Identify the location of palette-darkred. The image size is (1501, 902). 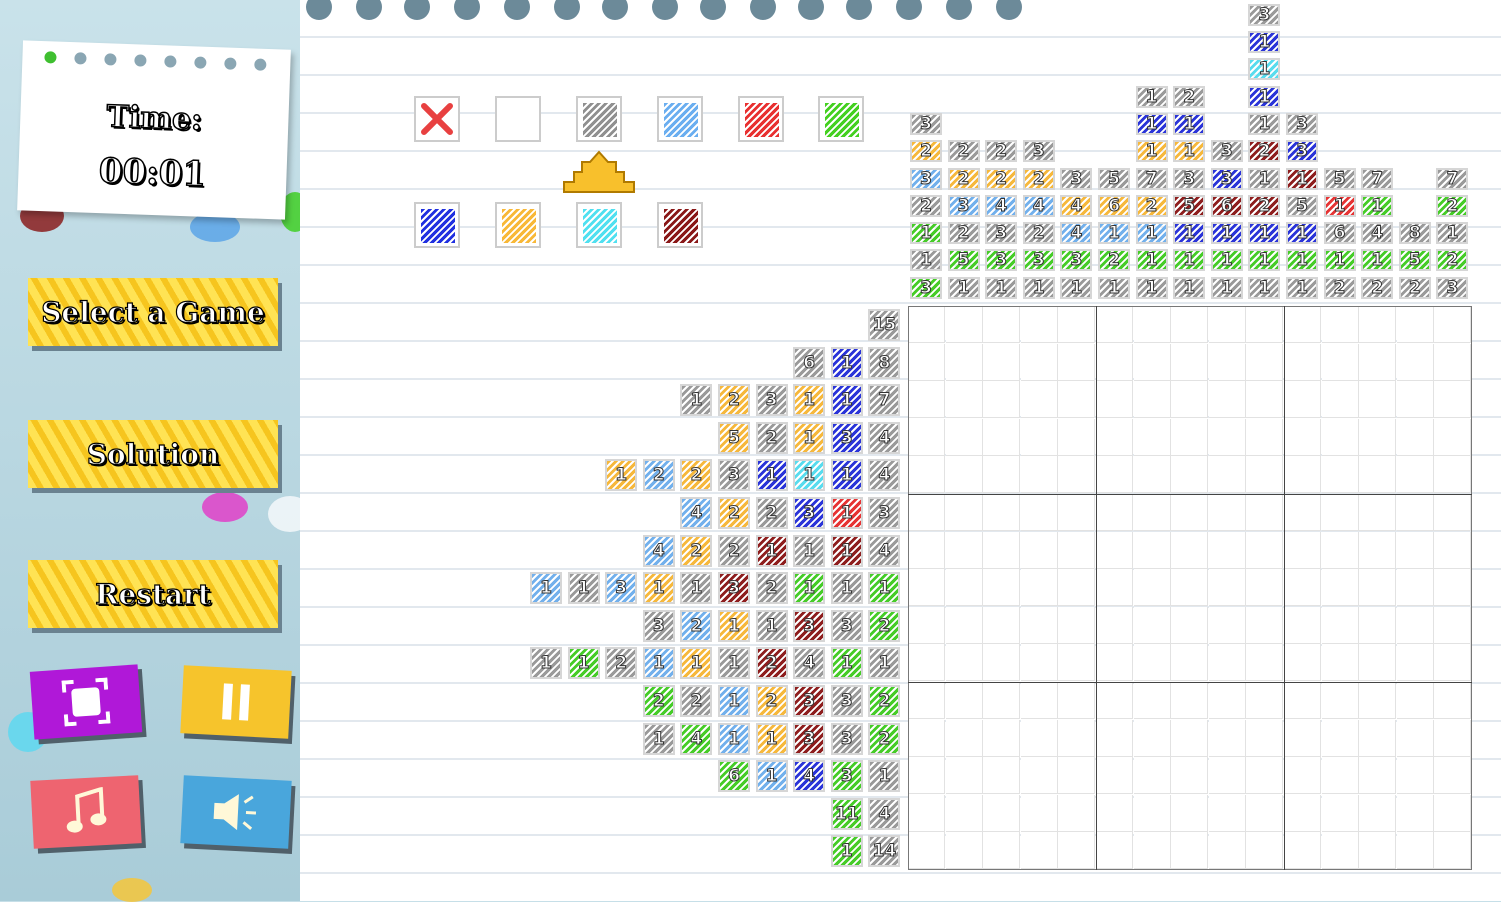
(680, 225).